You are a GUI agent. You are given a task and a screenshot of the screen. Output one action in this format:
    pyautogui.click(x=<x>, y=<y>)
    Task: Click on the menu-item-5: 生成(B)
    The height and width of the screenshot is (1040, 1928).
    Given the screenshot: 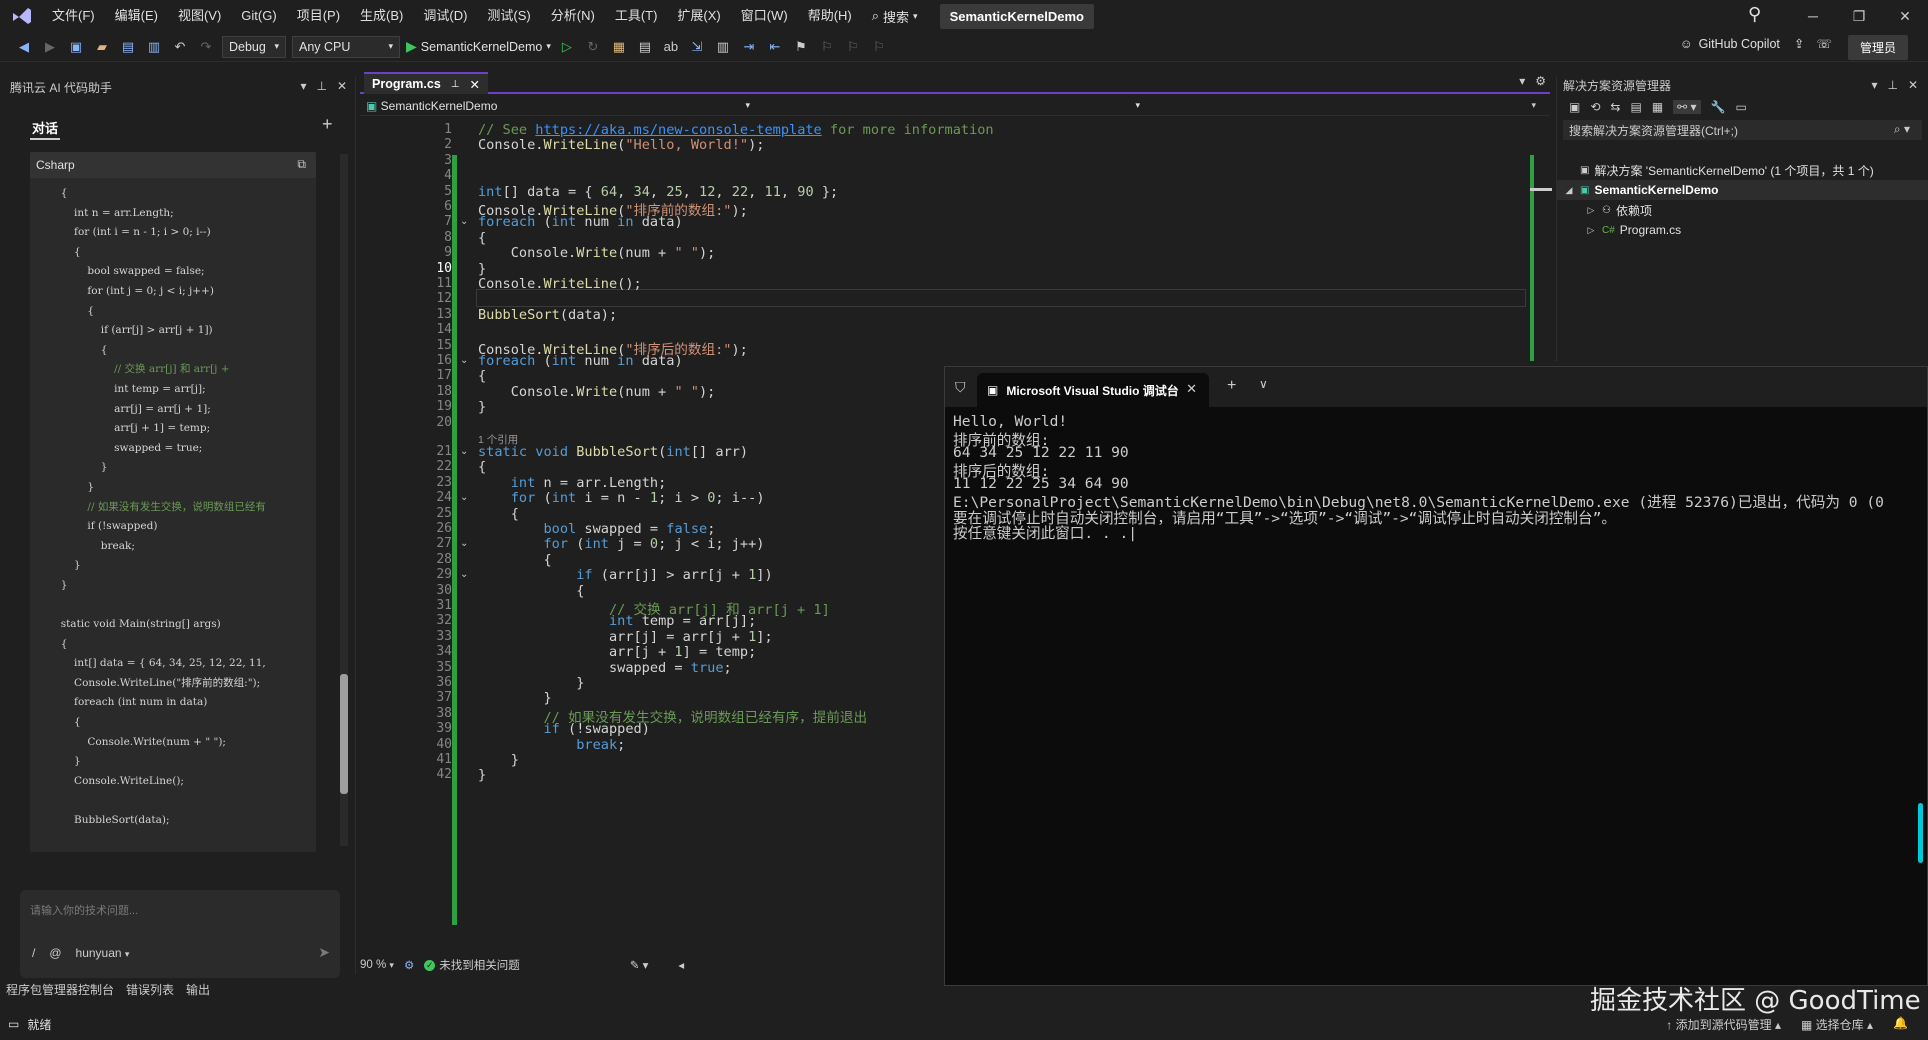 What is the action you would take?
    pyautogui.click(x=381, y=16)
    